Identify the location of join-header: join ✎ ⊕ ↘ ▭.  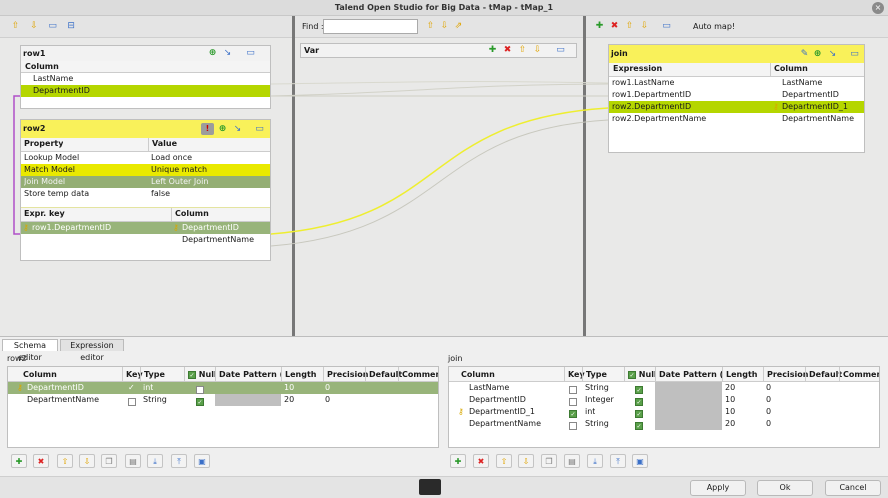
(736, 54).